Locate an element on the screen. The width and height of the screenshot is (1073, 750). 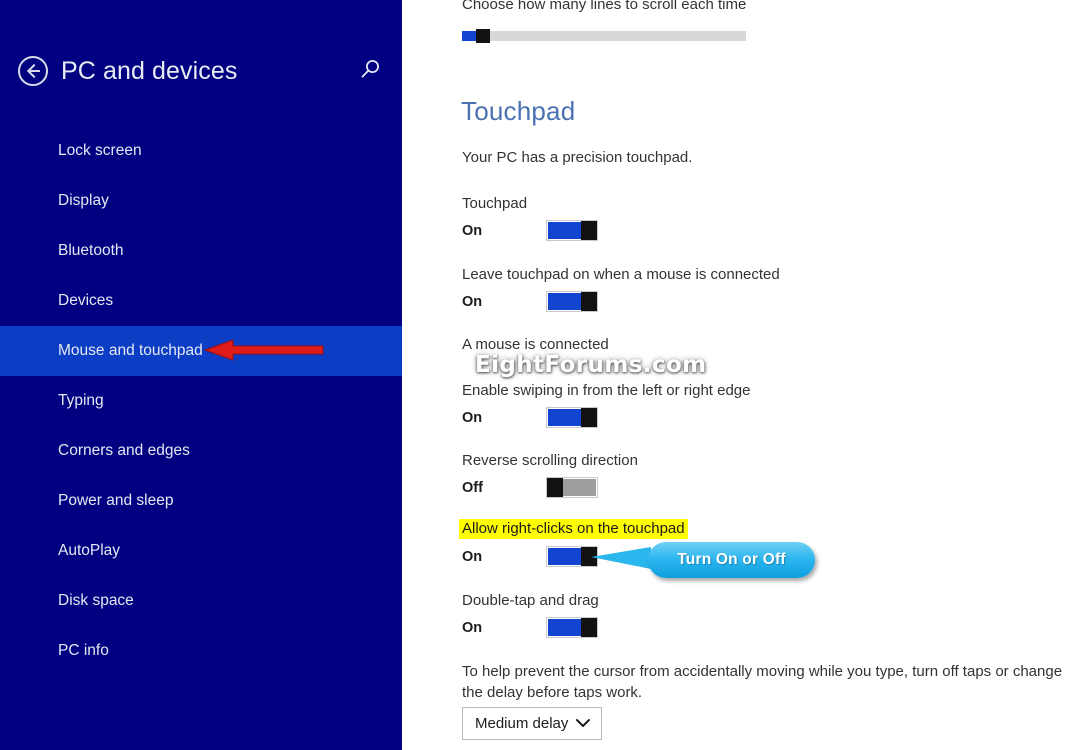
setting-label: Reverse scrolling direction is located at coordinates (550, 460).